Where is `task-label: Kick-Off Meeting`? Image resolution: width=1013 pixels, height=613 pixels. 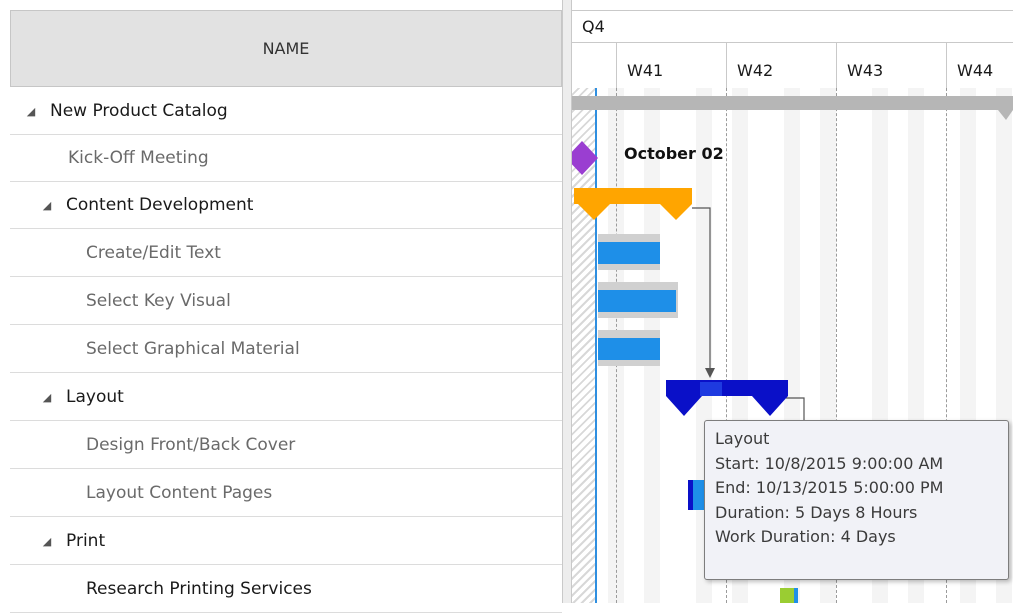
task-label: Kick-Off Meeting is located at coordinates (138, 158).